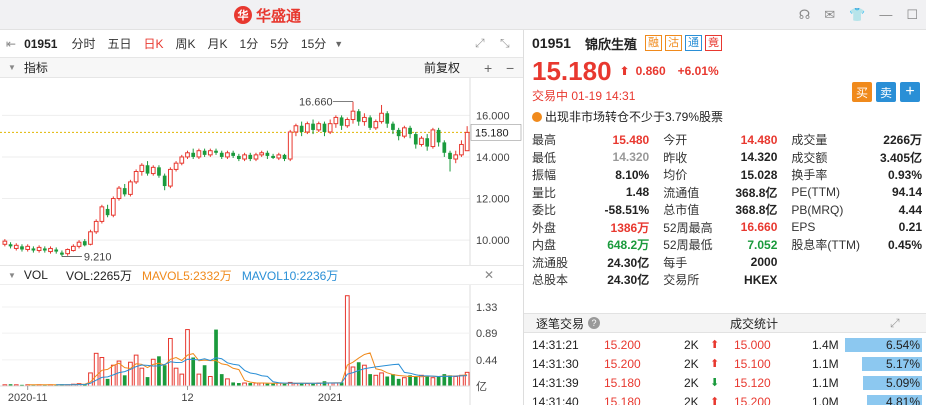 The height and width of the screenshot is (405, 926). I want to click on app-logo: 华 华盛通, so click(267, 15).